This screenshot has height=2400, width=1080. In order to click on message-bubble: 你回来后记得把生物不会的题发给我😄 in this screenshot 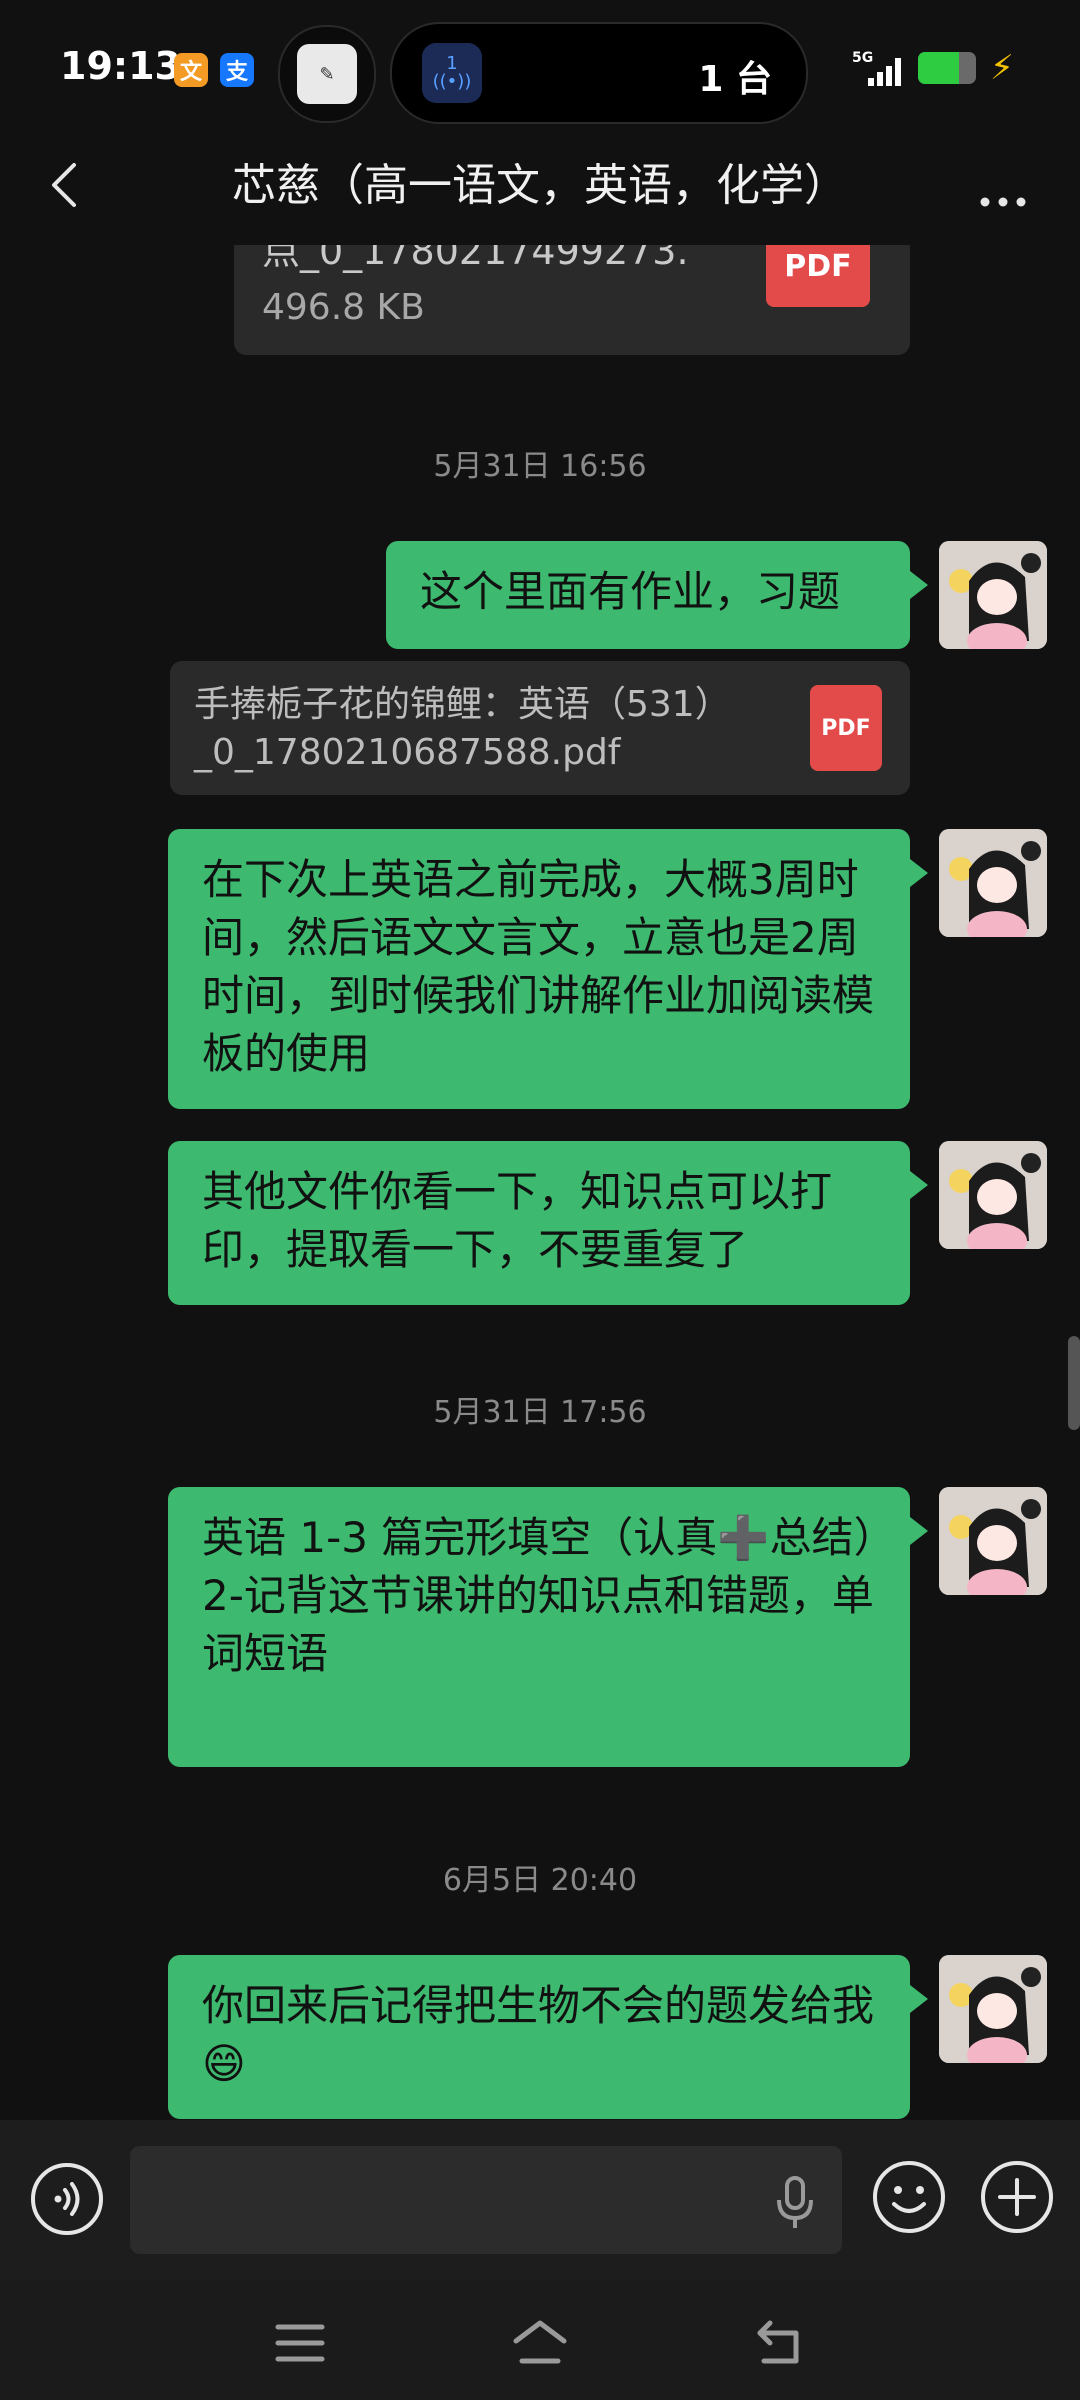, I will do `click(548, 2037)`.